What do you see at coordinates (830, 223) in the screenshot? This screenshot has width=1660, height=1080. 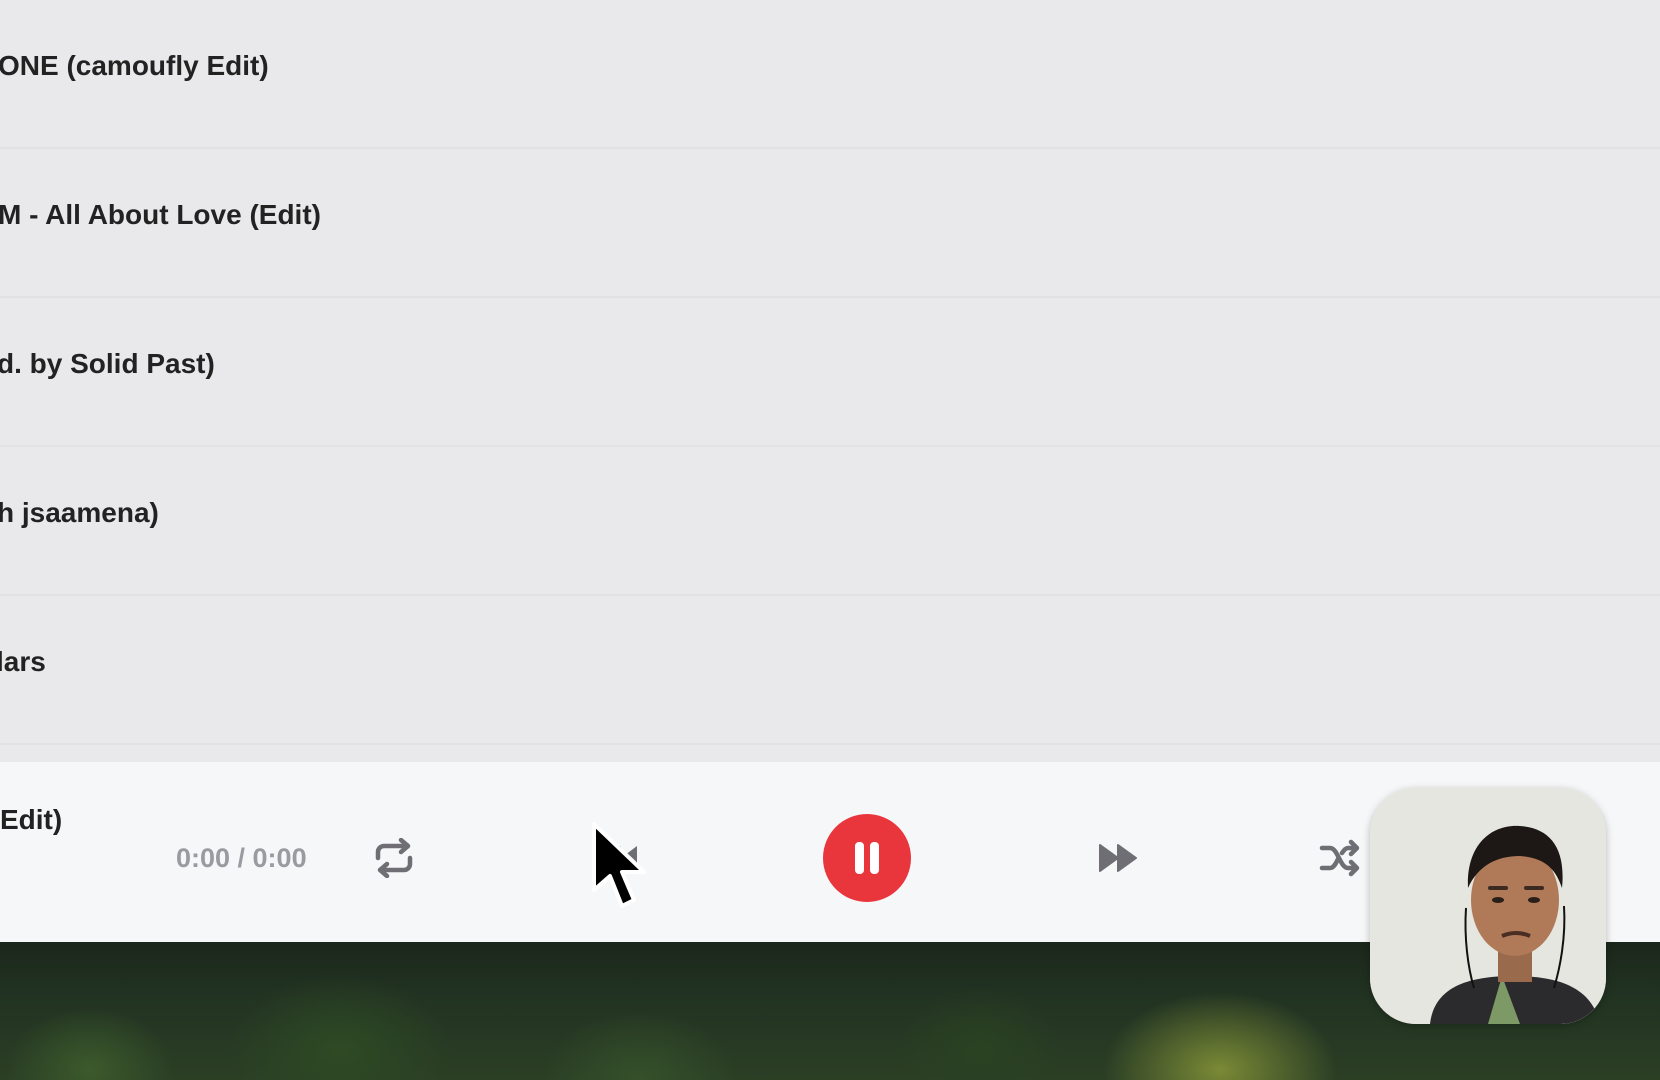 I see `track-row: M - All About Love (Edit)` at bounding box center [830, 223].